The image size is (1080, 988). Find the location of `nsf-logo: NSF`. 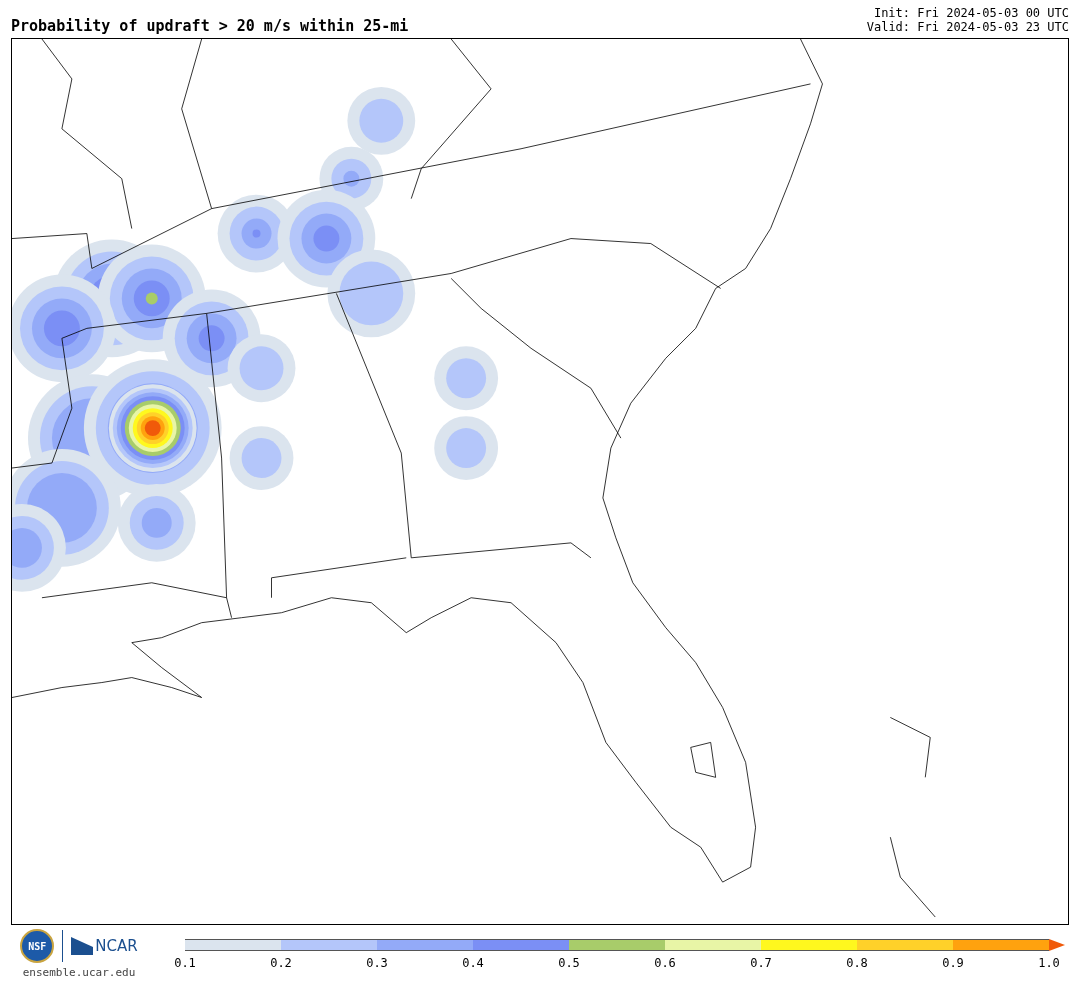

nsf-logo: NSF is located at coordinates (37, 946).